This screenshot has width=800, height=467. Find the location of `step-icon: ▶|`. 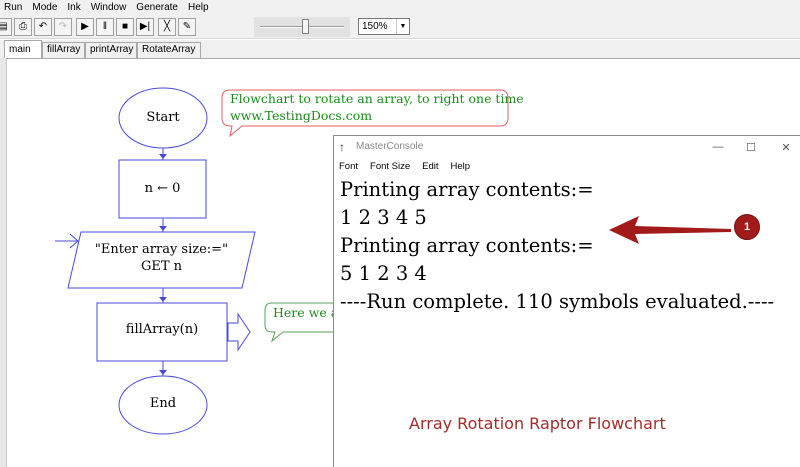

step-icon: ▶| is located at coordinates (145, 26).